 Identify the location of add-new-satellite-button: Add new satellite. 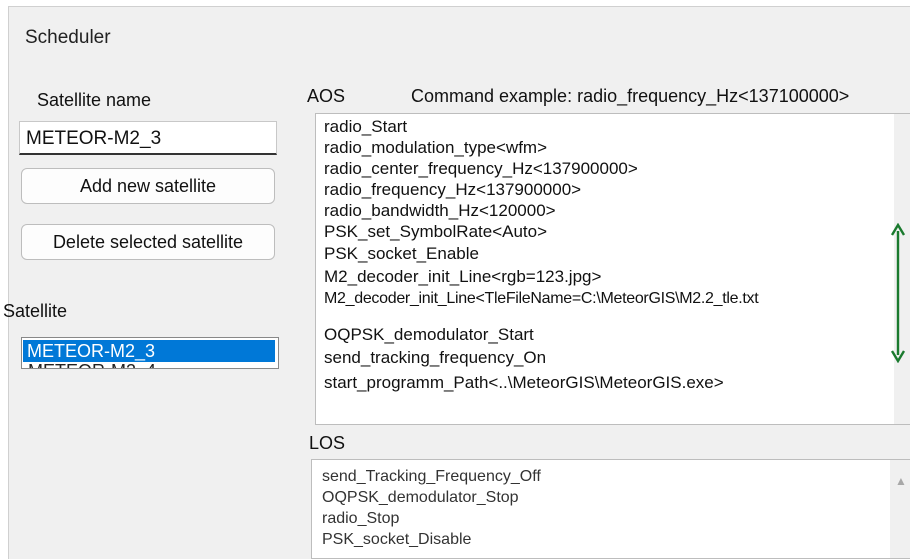
(148, 186).